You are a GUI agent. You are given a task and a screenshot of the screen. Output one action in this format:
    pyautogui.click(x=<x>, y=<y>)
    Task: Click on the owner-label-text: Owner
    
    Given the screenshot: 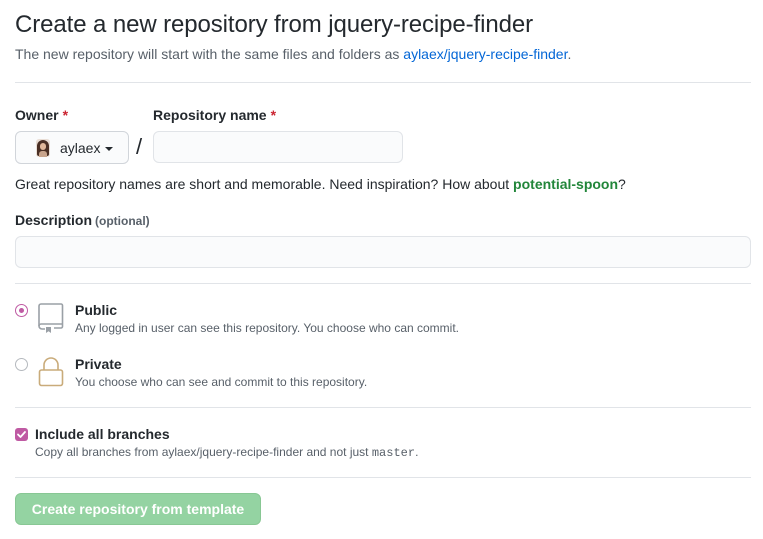 What is the action you would take?
    pyautogui.click(x=37, y=115)
    